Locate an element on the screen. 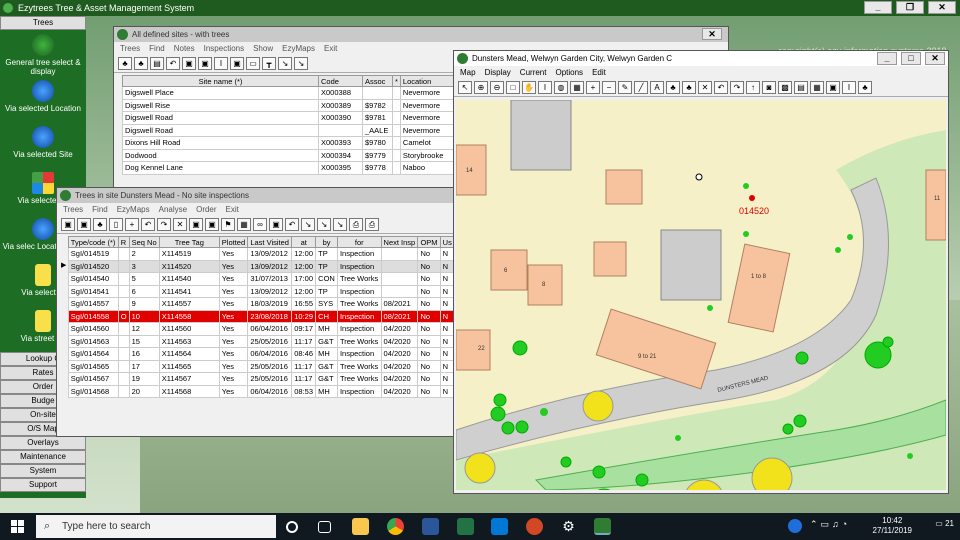 The width and height of the screenshot is (960, 540). col-site-name: Site name (*) is located at coordinates (220, 81).